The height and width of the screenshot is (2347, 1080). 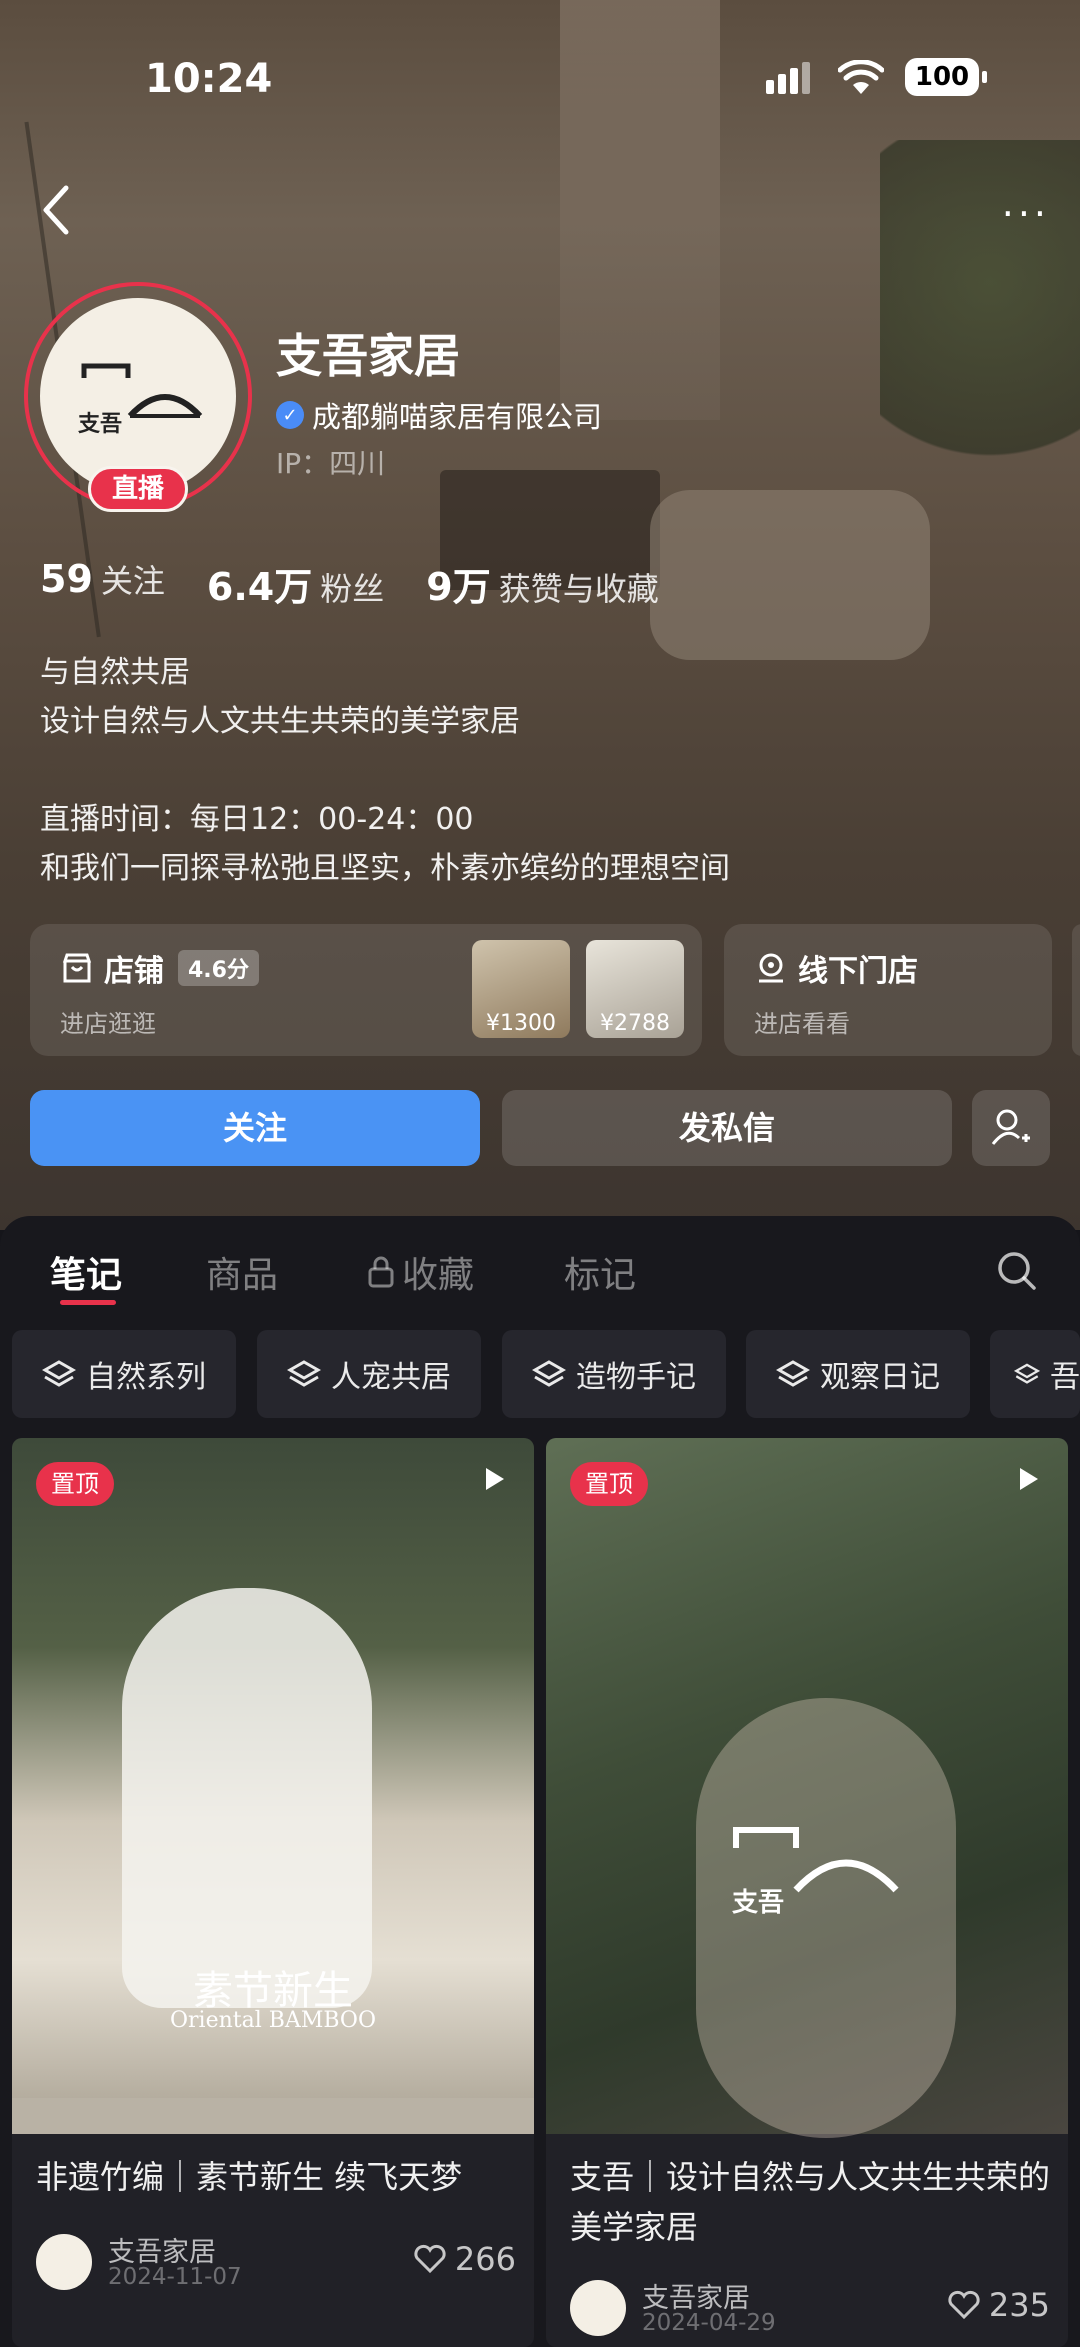 What do you see at coordinates (255, 1128) in the screenshot?
I see `follow-button: 关注` at bounding box center [255, 1128].